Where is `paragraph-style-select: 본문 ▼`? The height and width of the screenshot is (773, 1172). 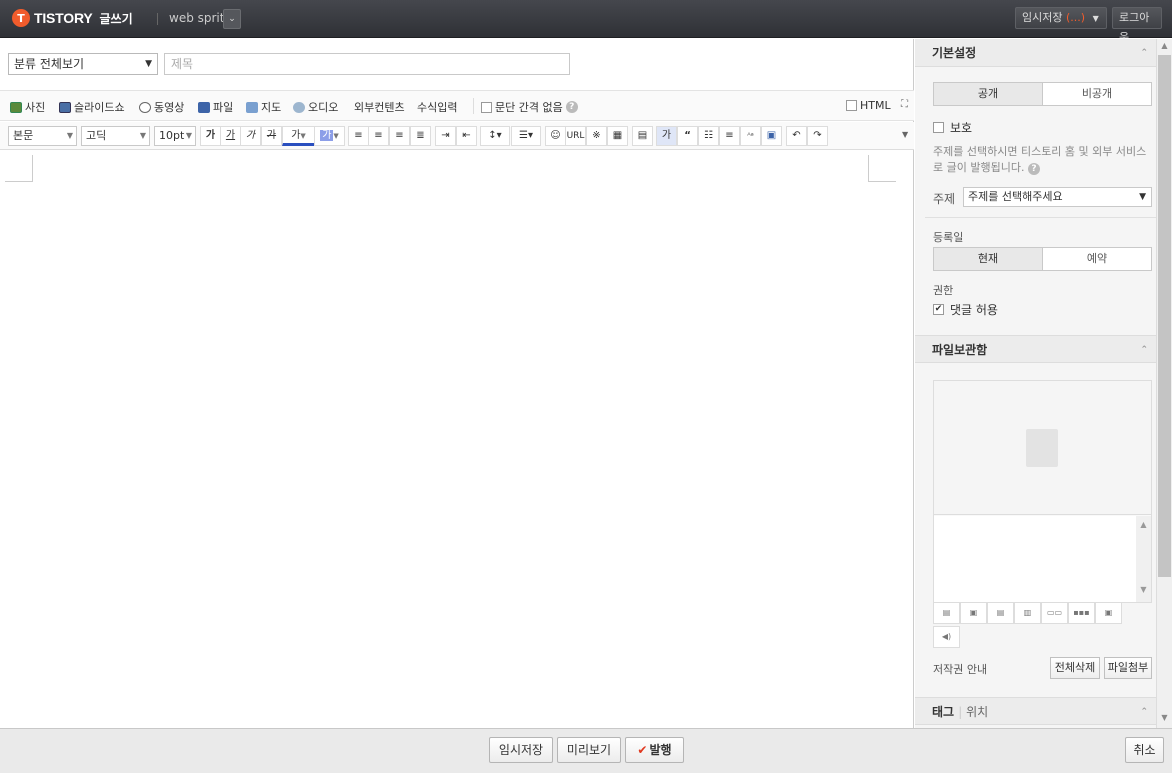
paragraph-style-select: 본문 ▼ is located at coordinates (42, 136).